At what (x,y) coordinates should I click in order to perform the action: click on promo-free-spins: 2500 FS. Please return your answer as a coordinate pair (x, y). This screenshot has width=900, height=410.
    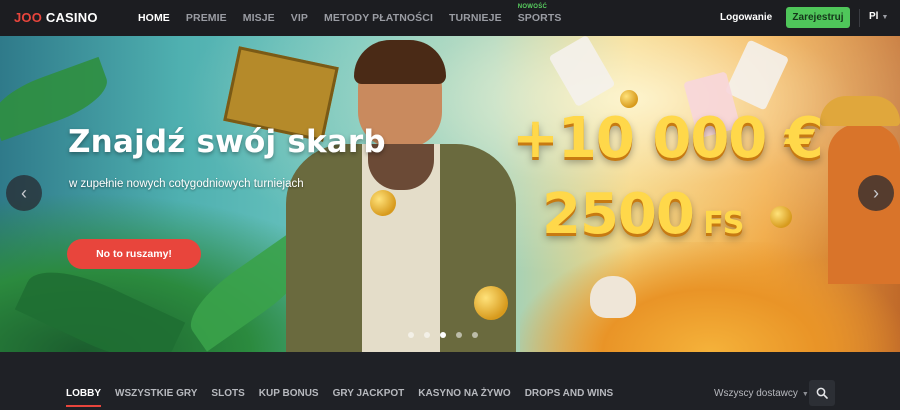
    Looking at the image, I should click on (643, 214).